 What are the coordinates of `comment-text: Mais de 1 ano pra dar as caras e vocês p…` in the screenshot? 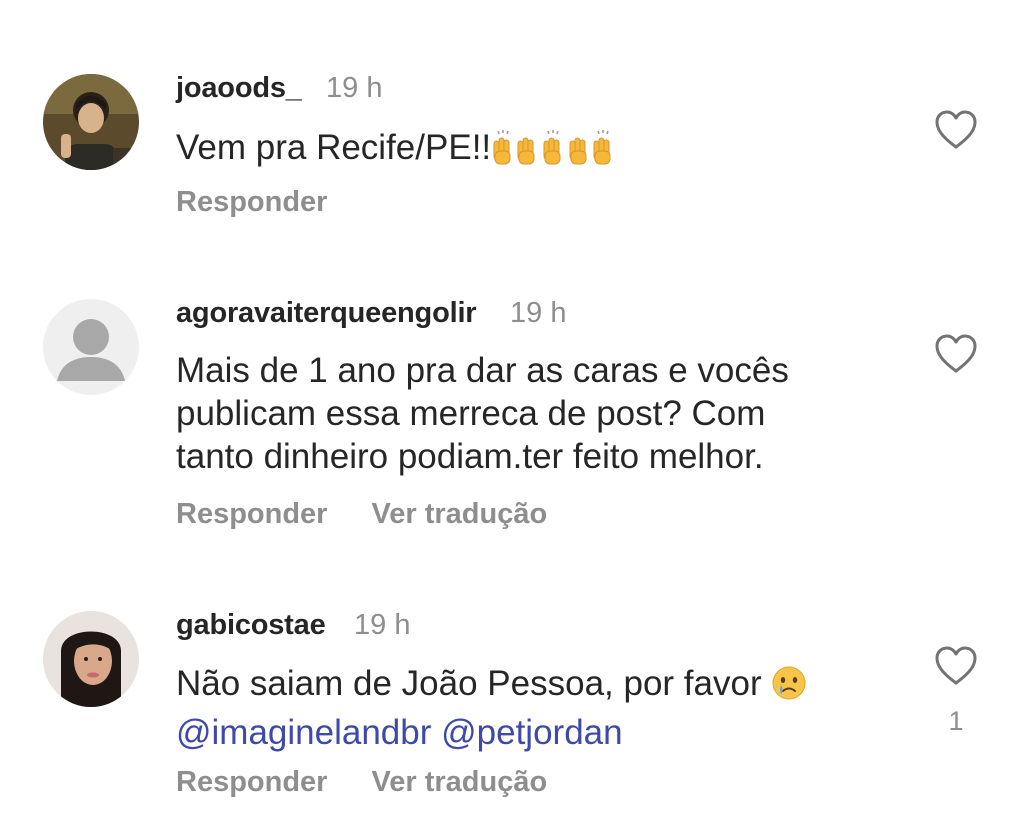 It's located at (482, 413).